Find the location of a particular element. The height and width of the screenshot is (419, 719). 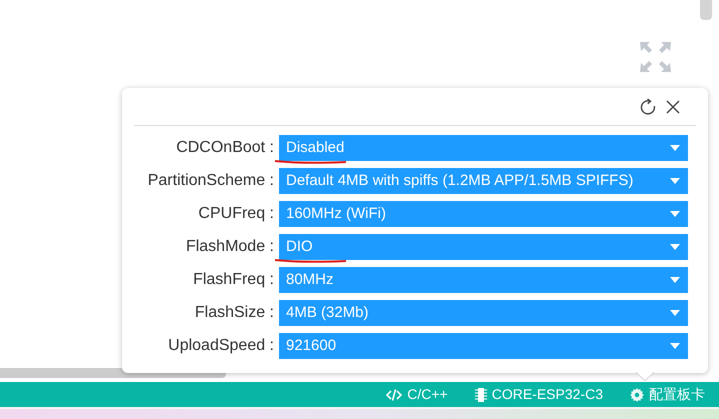

refresh-icon is located at coordinates (648, 106).